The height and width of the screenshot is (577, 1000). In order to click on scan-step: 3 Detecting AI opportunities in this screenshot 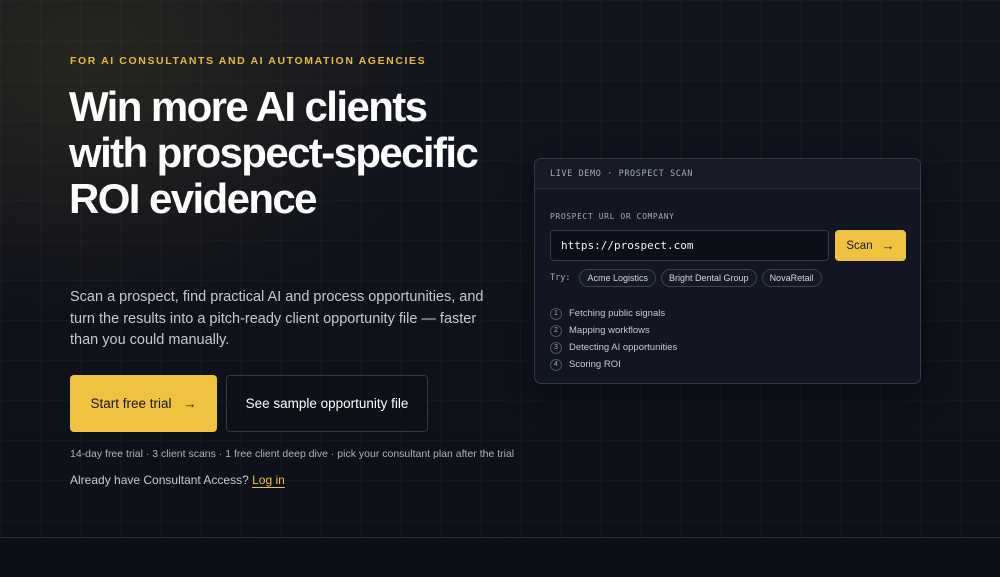, I will do `click(613, 347)`.